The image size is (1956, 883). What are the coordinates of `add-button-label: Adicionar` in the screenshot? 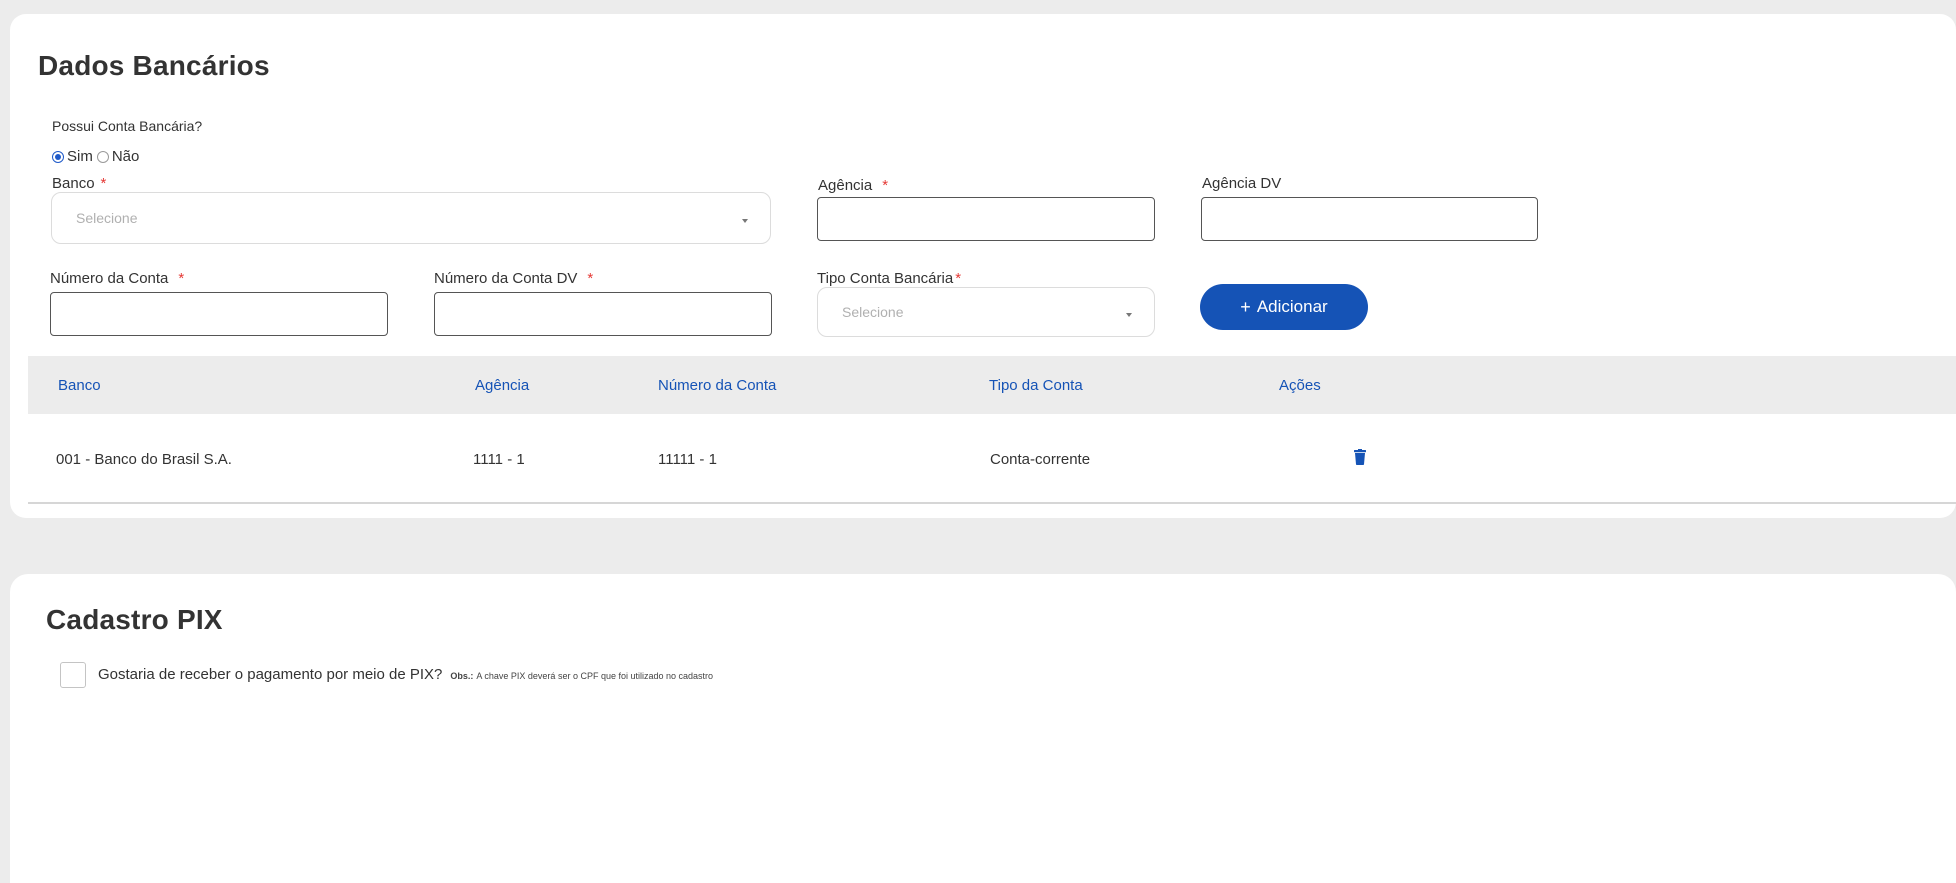 It's located at (1292, 306).